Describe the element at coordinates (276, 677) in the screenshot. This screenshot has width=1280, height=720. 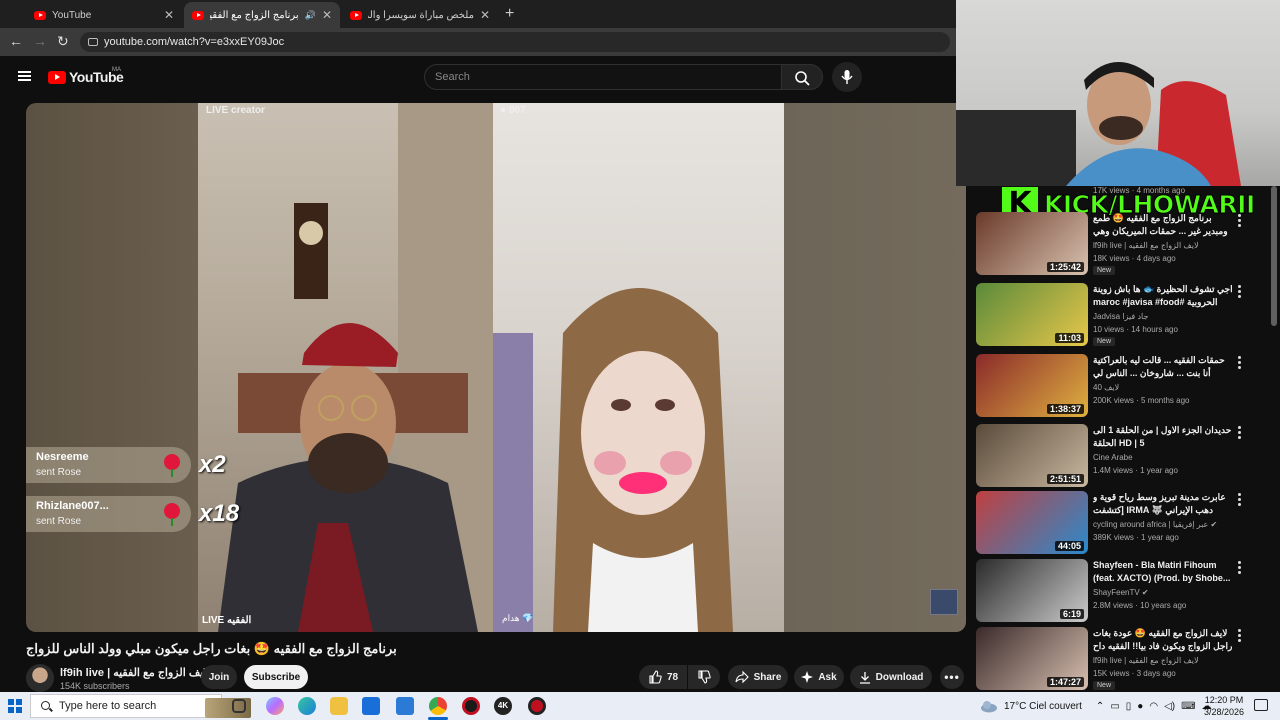
I see `subscribe-button: Subscribe` at that location.